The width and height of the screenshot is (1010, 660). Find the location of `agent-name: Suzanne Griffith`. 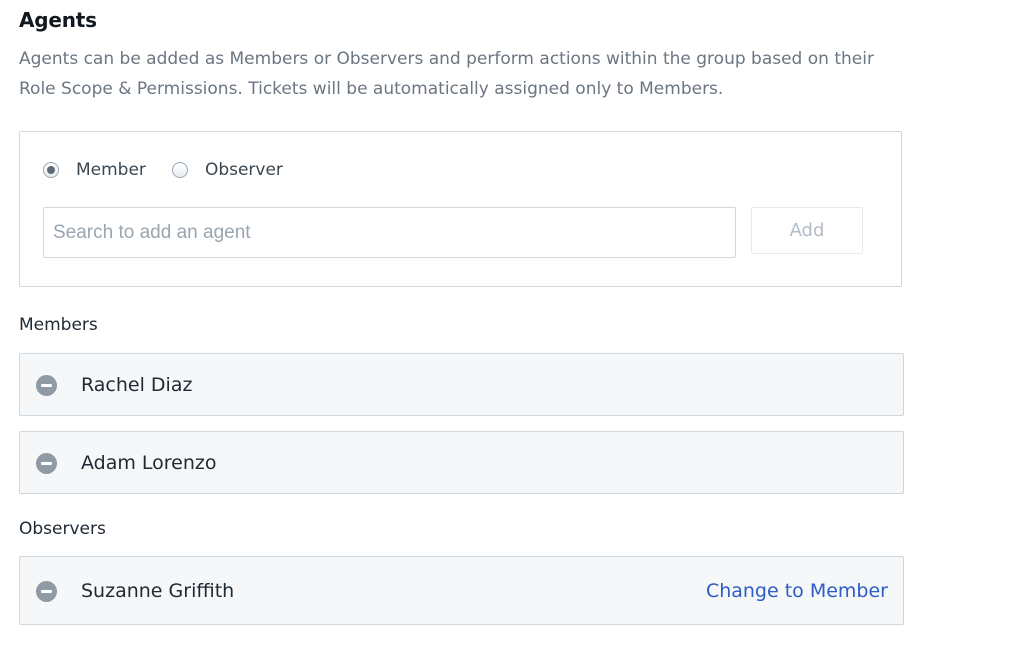

agent-name: Suzanne Griffith is located at coordinates (158, 590).